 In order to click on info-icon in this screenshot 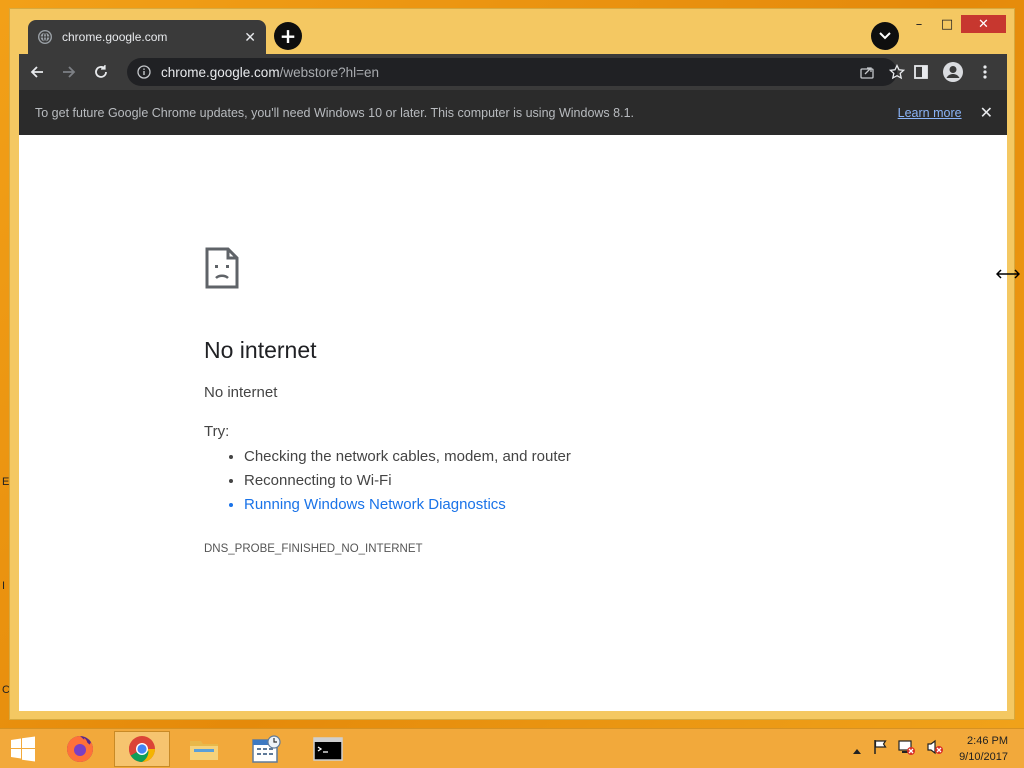, I will do `click(144, 72)`.